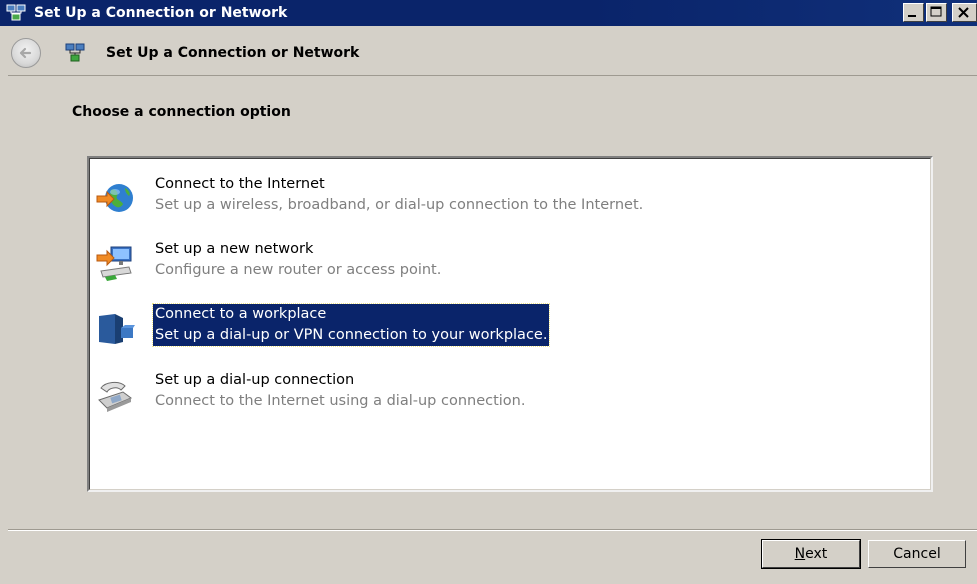 This screenshot has width=977, height=584. I want to click on footer-divider-highlight, so click(492, 530).